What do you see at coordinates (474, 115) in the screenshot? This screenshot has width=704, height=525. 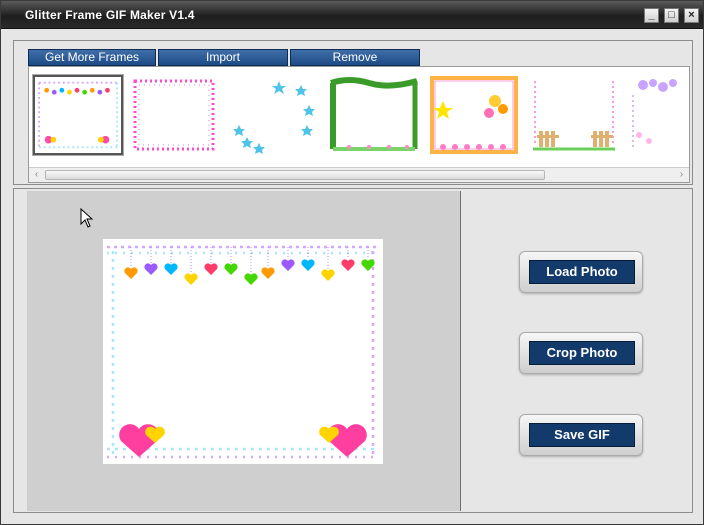 I see `frame-thumb-balloons` at bounding box center [474, 115].